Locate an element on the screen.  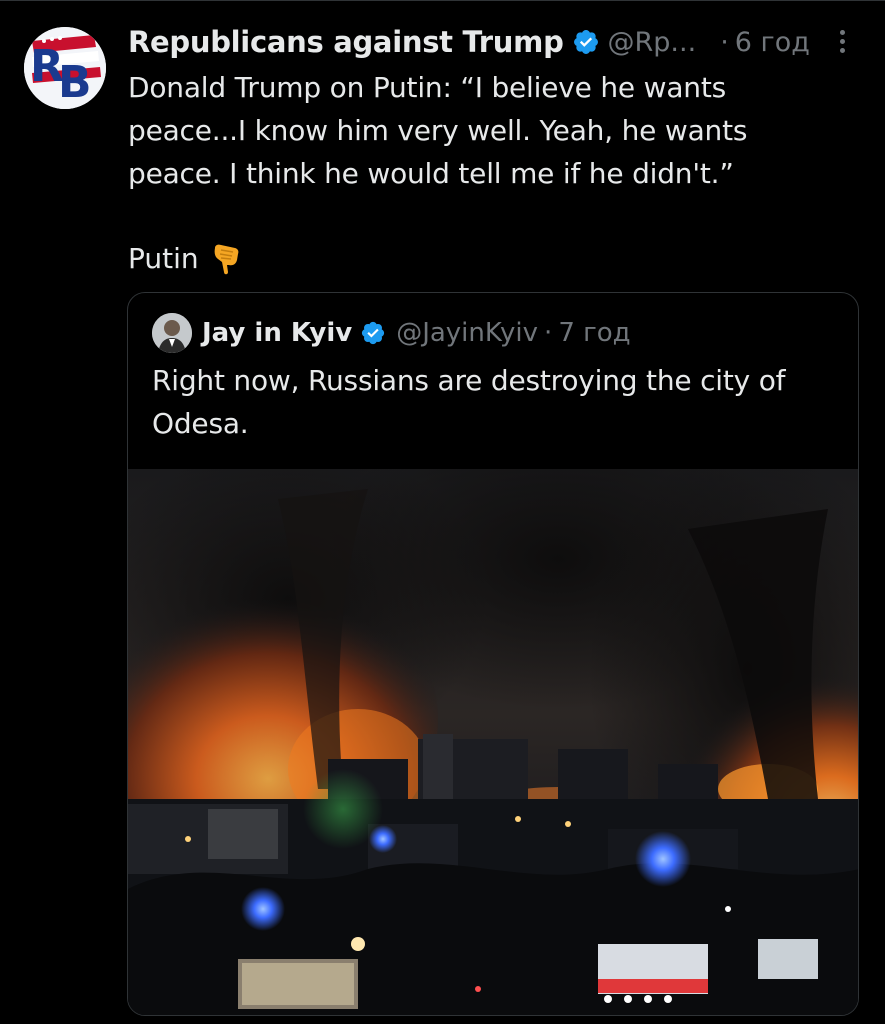
quoted-verified-badge-icon is located at coordinates (373, 333).